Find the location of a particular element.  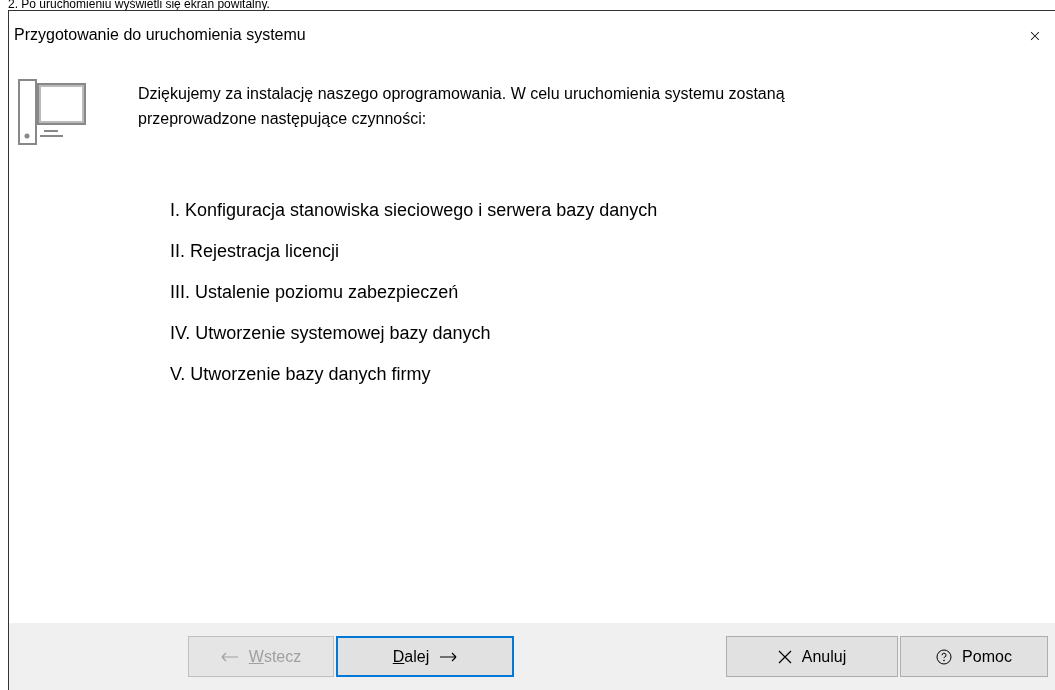

help-icon is located at coordinates (944, 656).